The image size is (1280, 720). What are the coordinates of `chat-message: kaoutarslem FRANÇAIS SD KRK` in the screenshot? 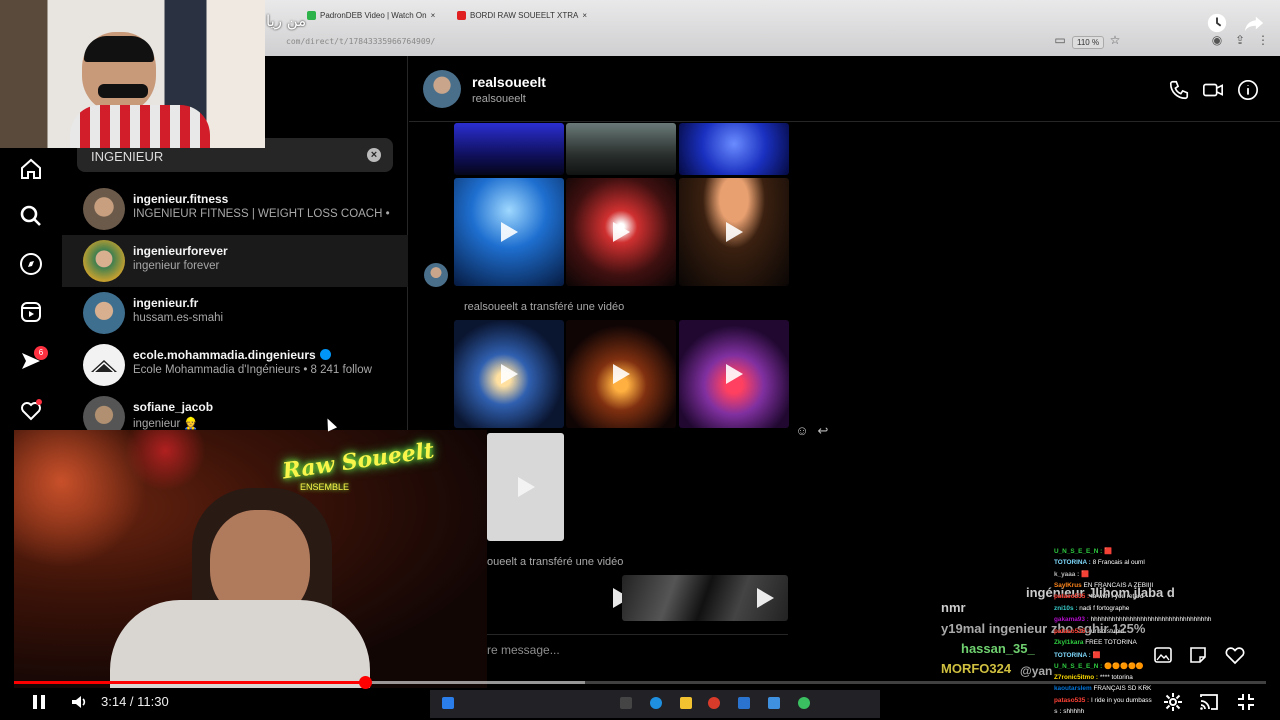 It's located at (1102, 688).